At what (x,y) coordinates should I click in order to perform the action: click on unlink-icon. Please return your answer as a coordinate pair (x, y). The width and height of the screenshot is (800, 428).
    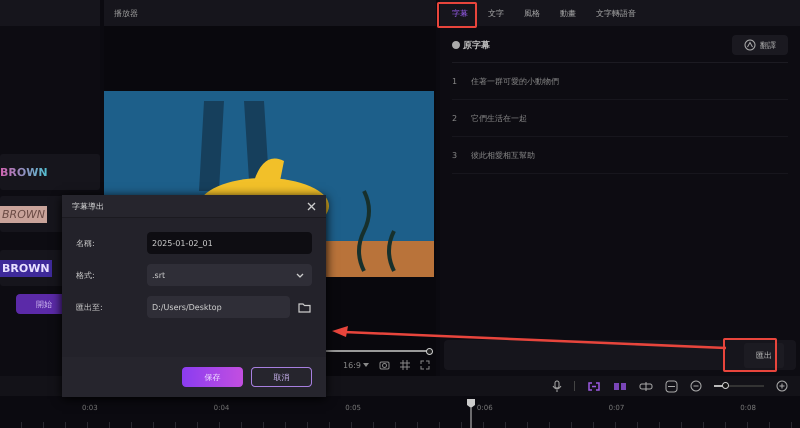
    Looking at the image, I should click on (620, 386).